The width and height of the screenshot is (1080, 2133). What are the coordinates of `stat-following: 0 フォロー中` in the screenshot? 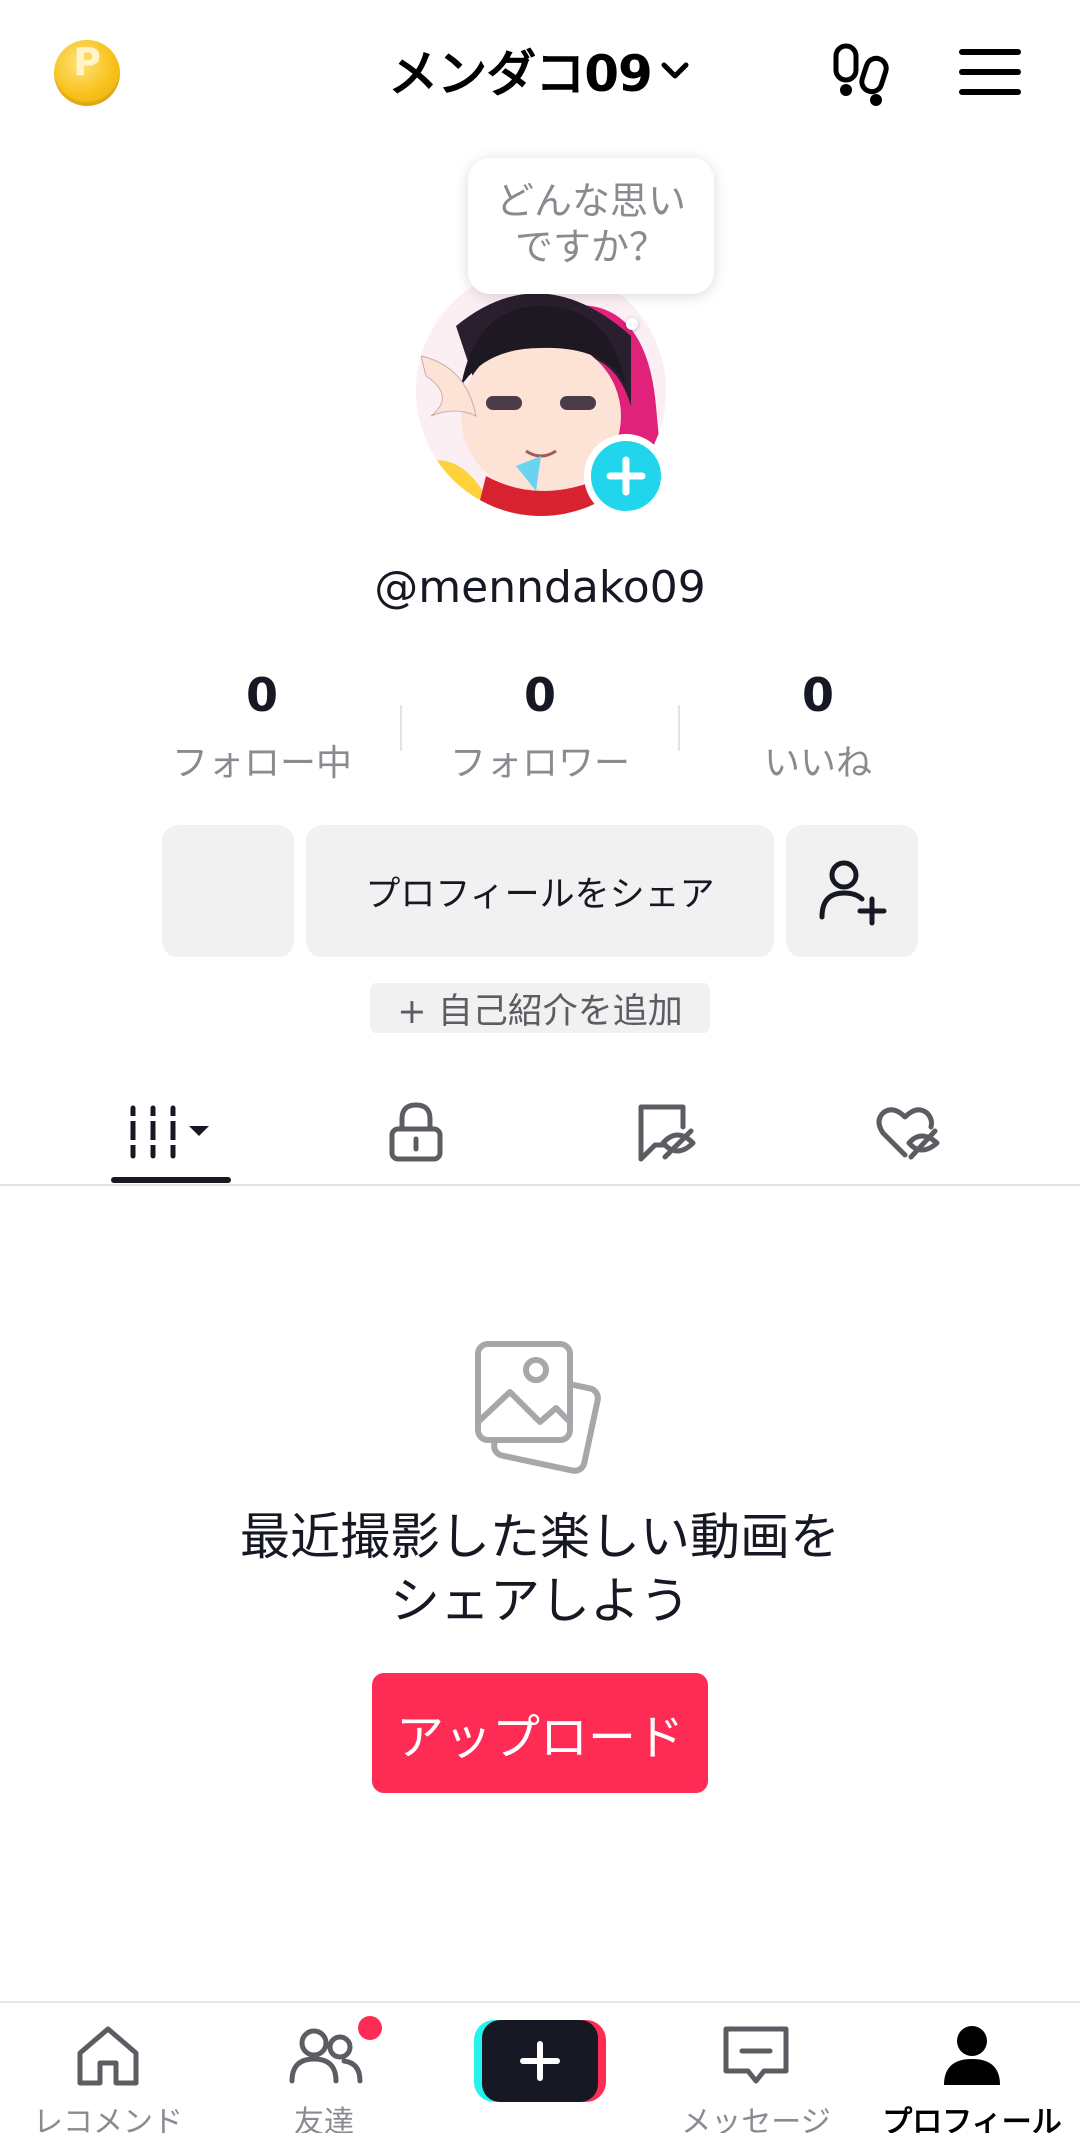 It's located at (262, 727).